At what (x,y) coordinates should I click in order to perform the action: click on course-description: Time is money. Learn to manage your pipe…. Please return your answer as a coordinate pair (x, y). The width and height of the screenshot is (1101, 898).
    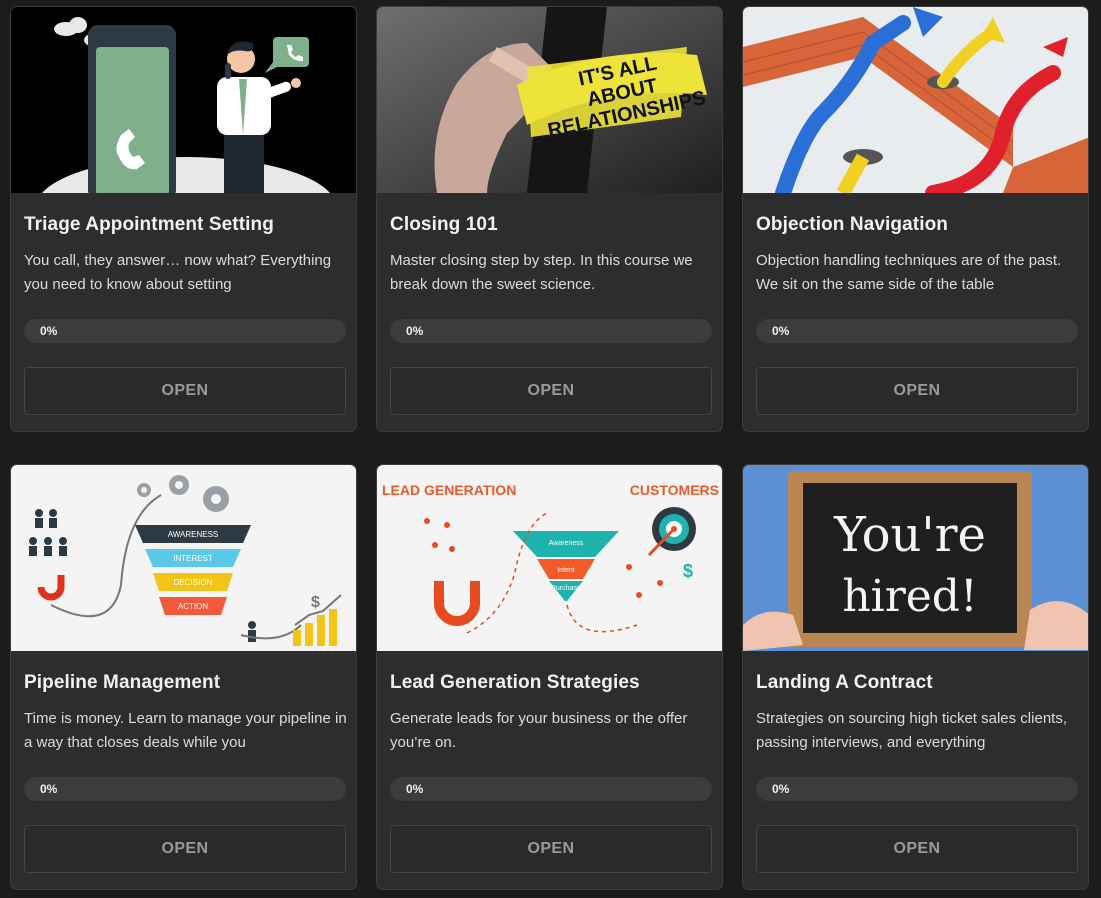
    Looking at the image, I should click on (185, 730).